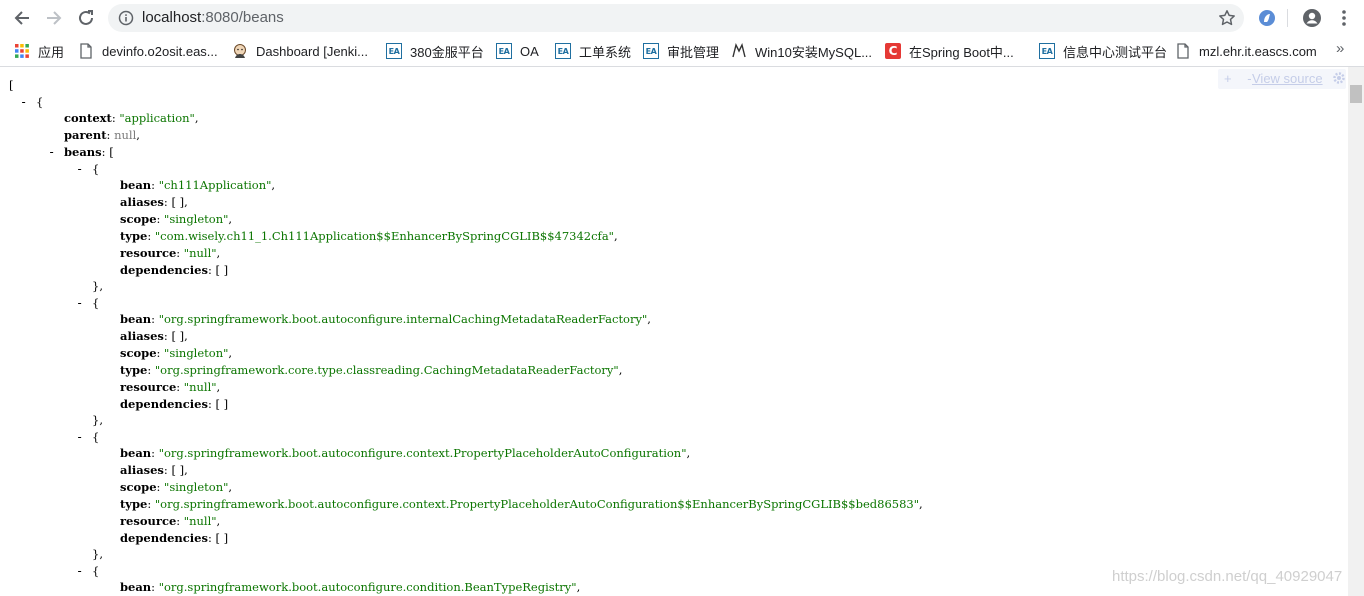 The height and width of the screenshot is (596, 1364). I want to click on jenkins-icon, so click(240, 51).